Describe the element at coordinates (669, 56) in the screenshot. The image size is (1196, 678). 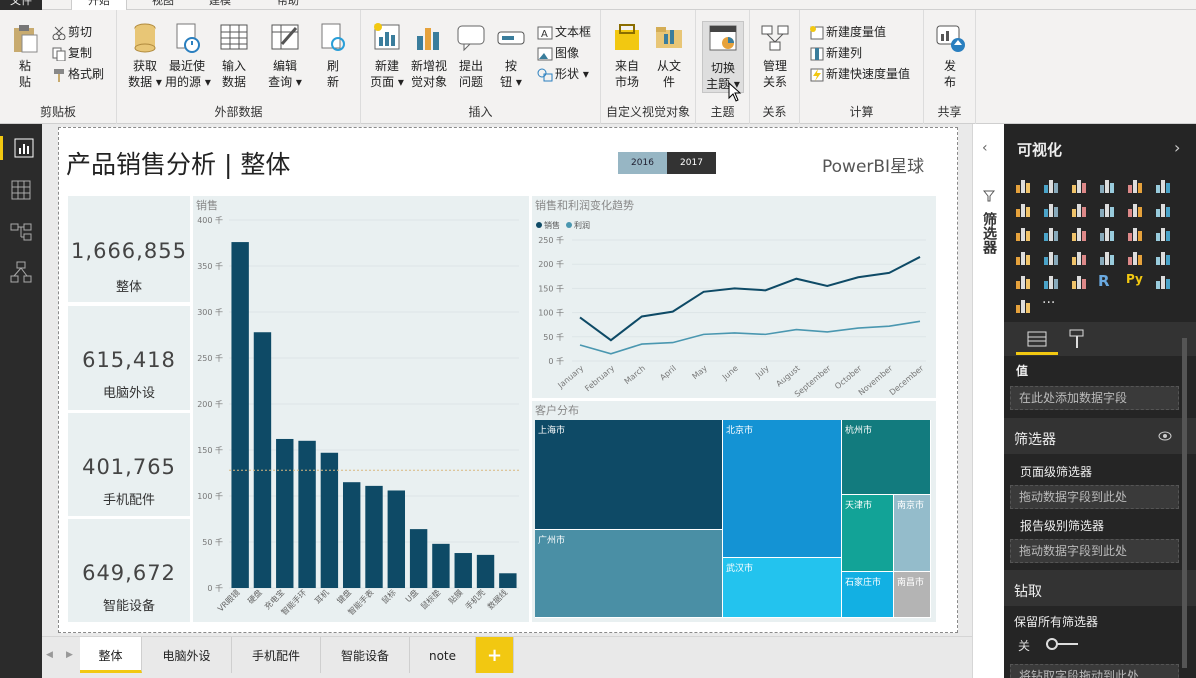
I see `from-file-button: 从文 件` at that location.